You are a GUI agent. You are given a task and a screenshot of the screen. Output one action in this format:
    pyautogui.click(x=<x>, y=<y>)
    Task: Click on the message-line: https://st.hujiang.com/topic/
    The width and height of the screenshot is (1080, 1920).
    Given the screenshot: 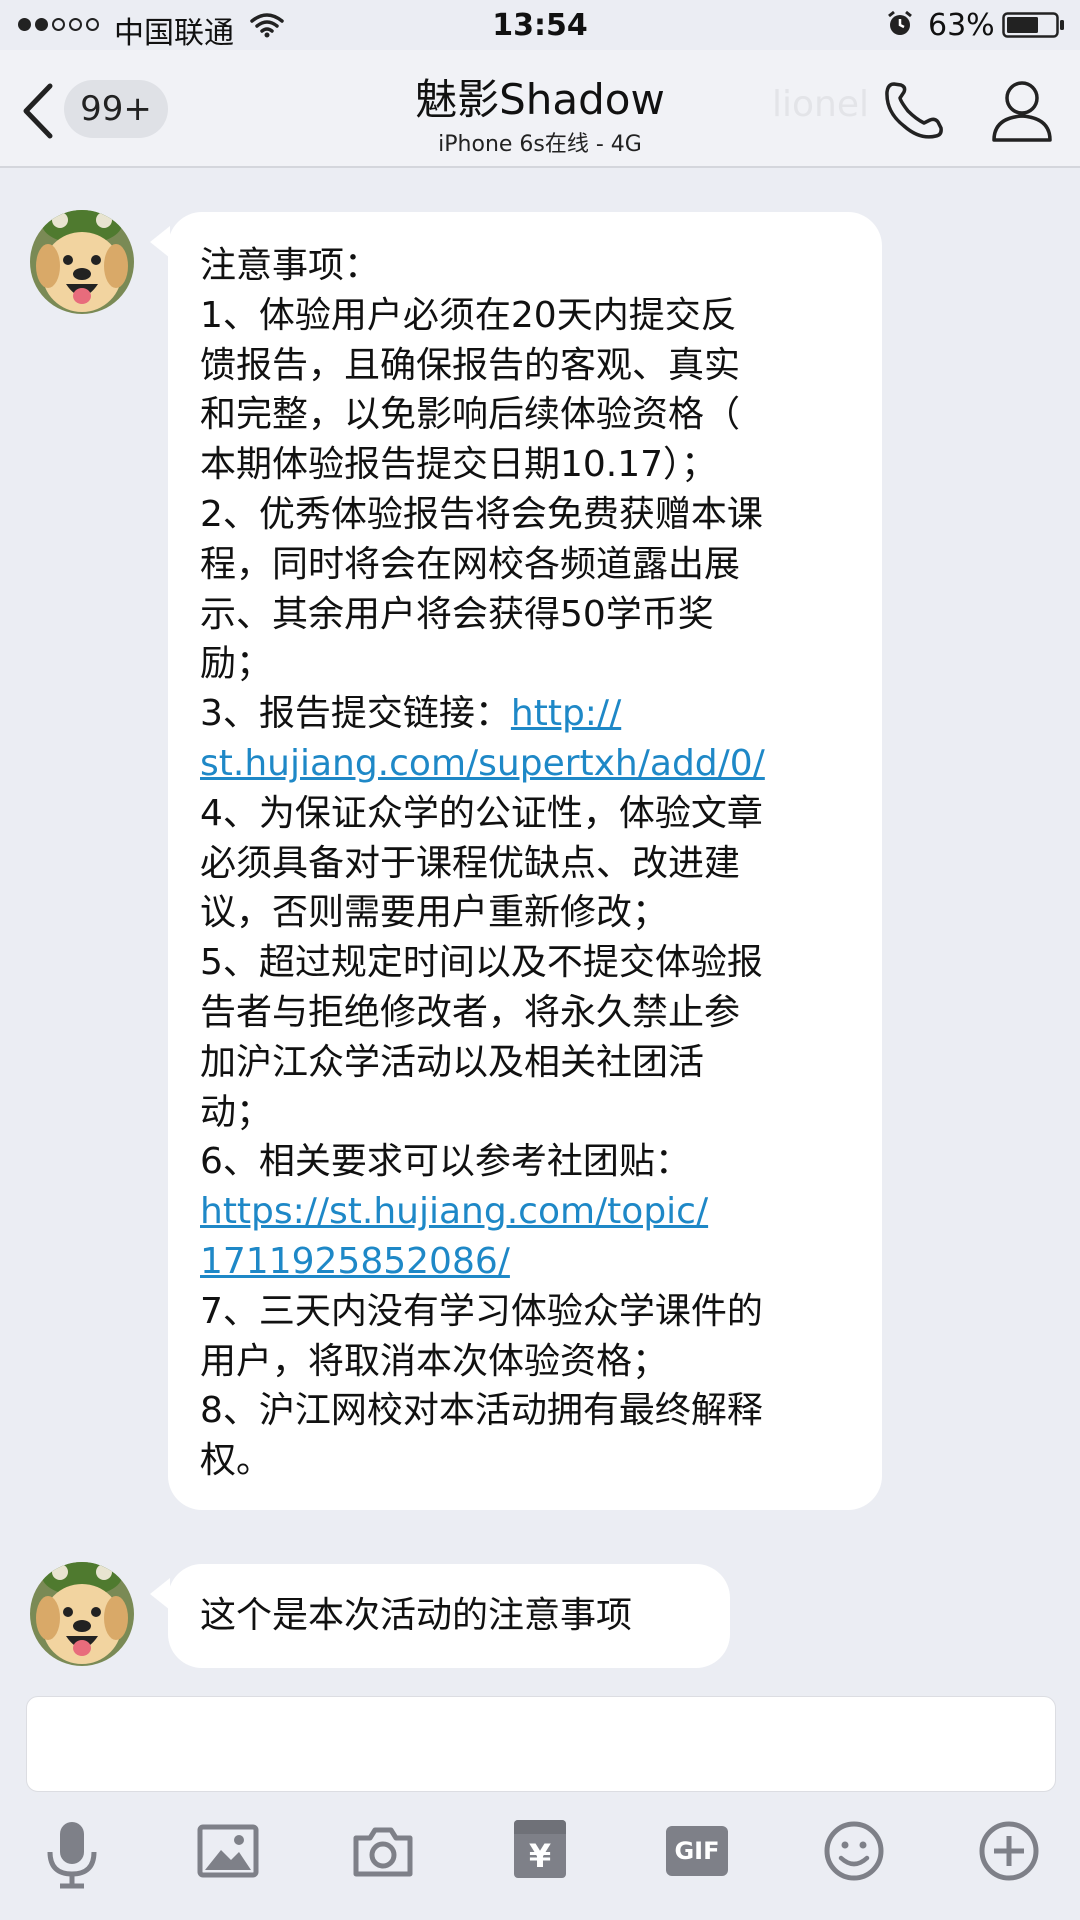 What is the action you would take?
    pyautogui.click(x=529, y=1212)
    